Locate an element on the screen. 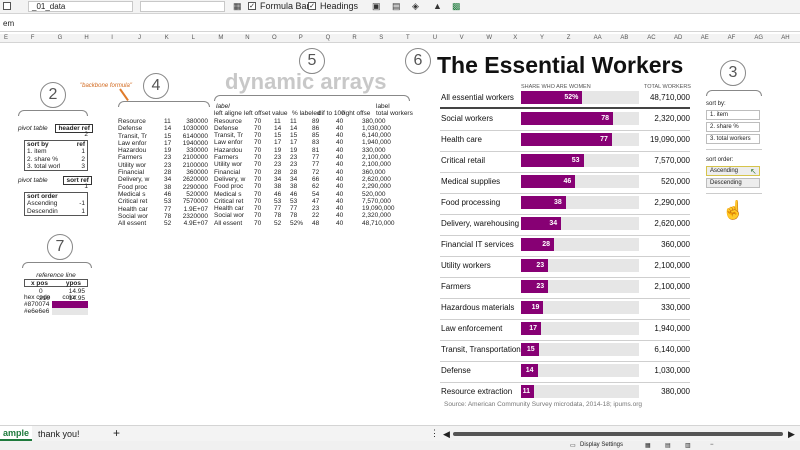 This screenshot has height=450, width=800. style-dropdown is located at coordinates (182, 6).